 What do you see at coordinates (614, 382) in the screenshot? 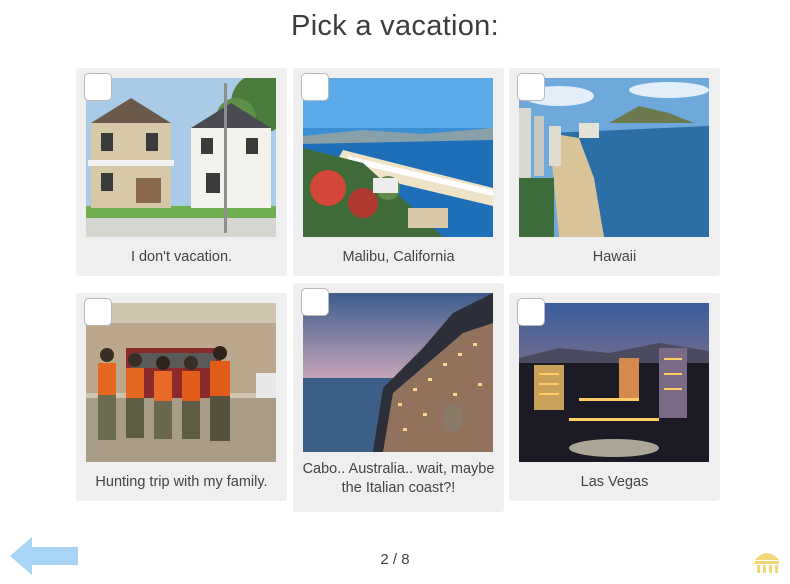
I see `las-vegas-night-photo` at bounding box center [614, 382].